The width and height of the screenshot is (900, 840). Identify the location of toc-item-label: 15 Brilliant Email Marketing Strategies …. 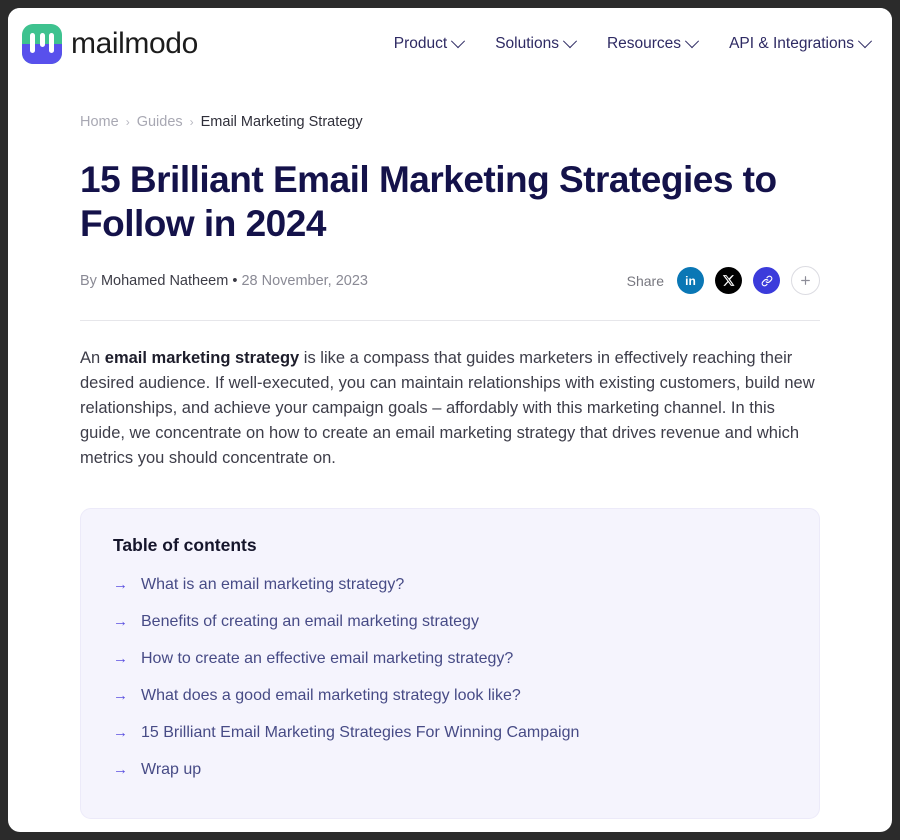
(360, 732).